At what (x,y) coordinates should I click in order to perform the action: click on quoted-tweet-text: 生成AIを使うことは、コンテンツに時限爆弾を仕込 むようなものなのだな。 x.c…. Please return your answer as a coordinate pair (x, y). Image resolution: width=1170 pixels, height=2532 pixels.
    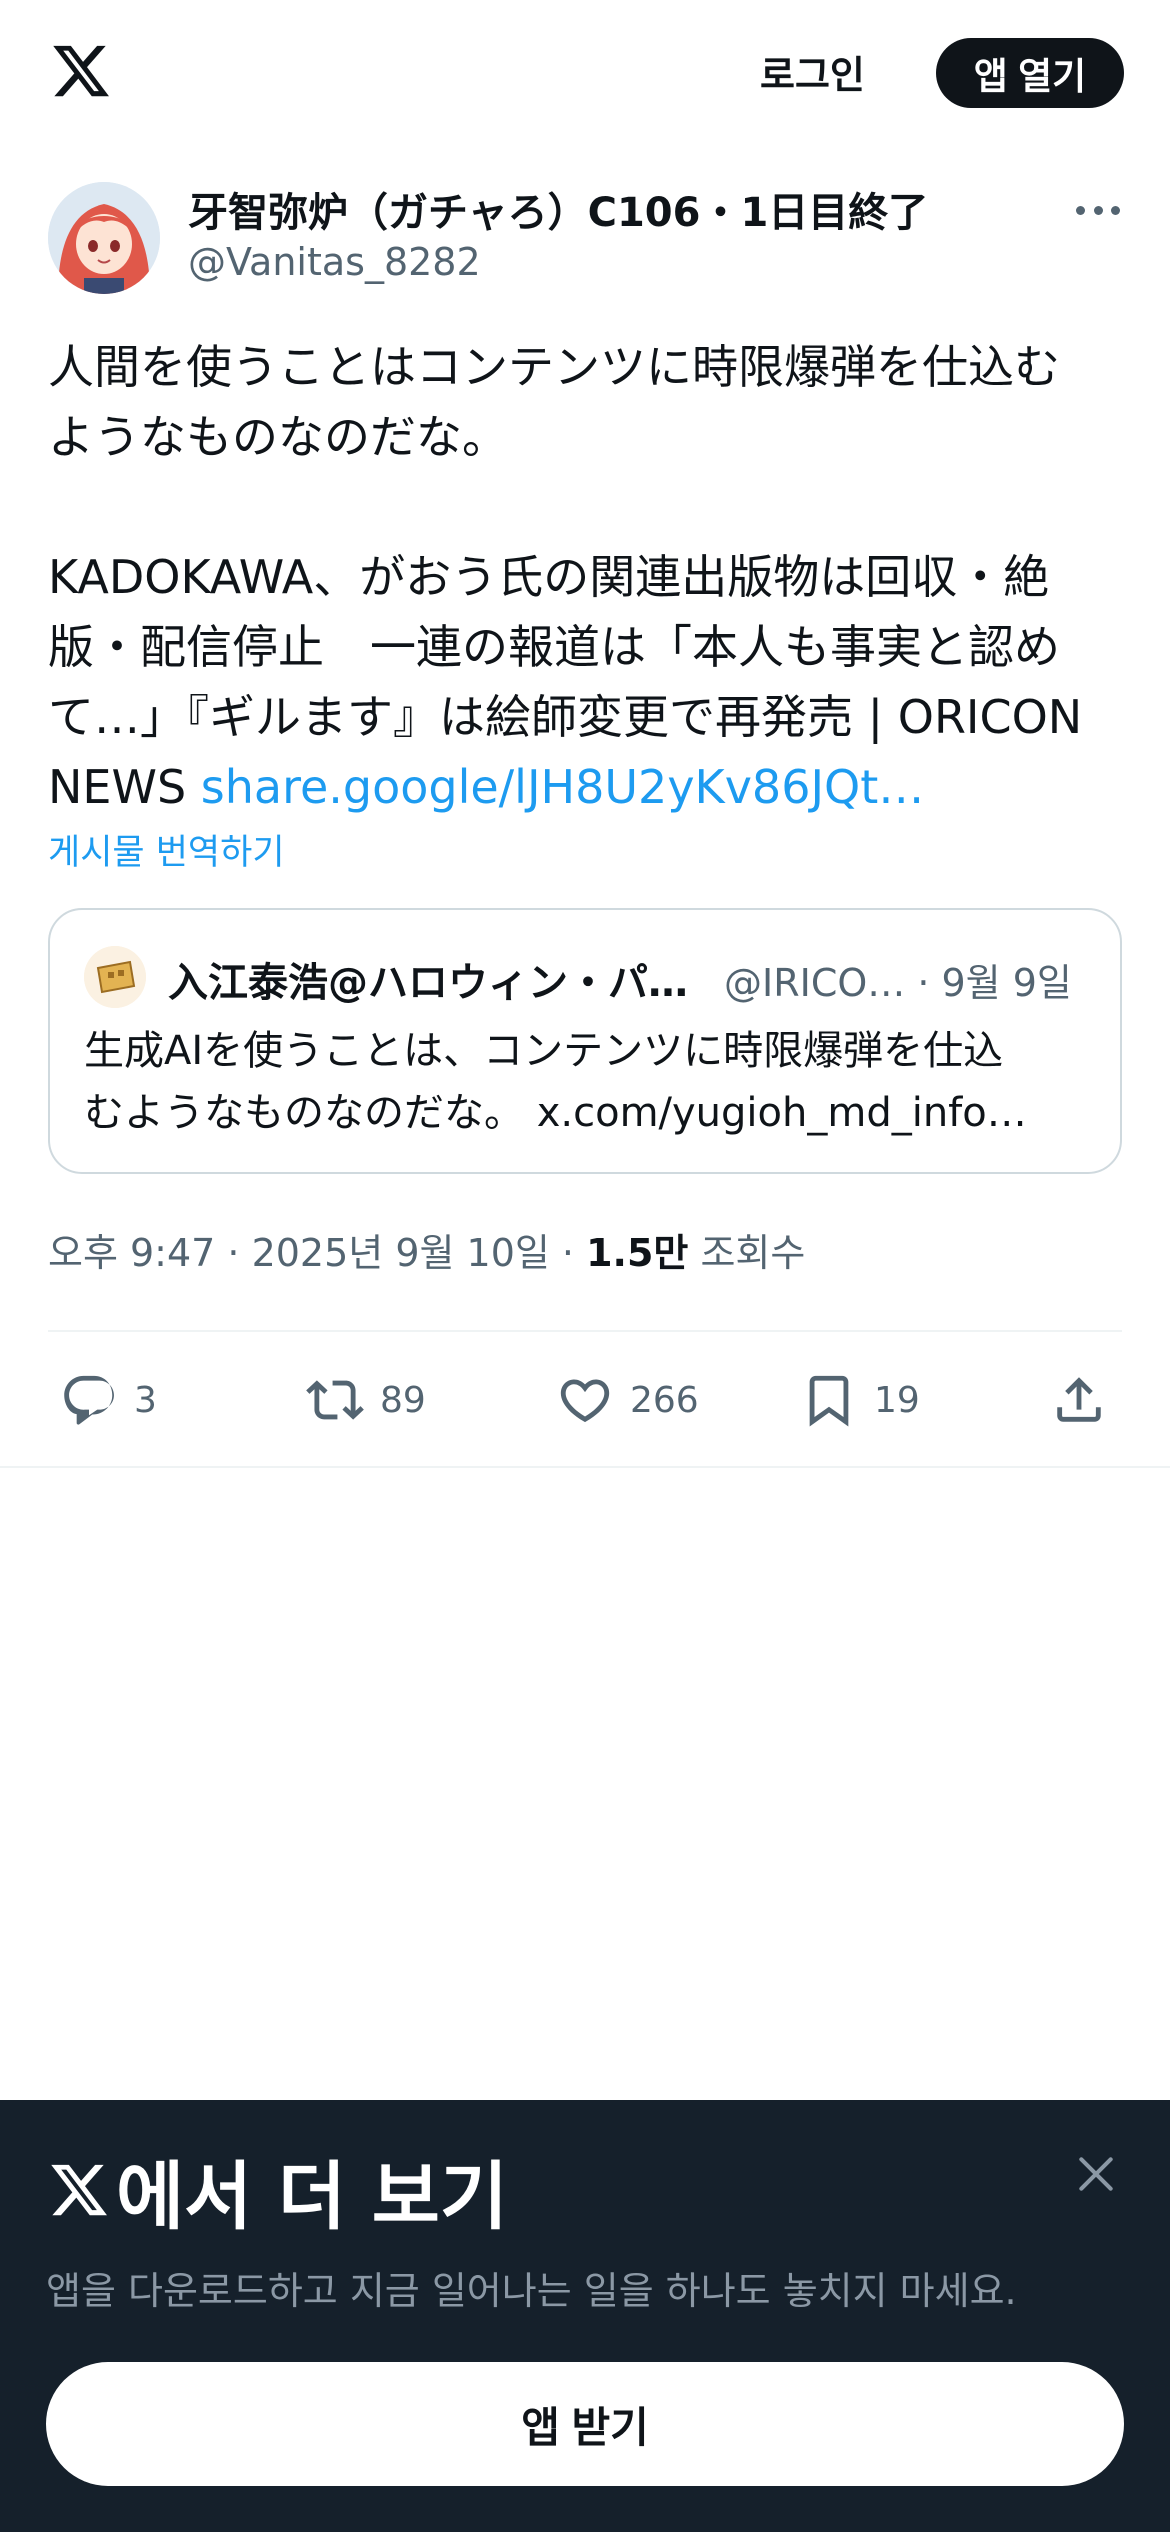
    Looking at the image, I should click on (589, 1082).